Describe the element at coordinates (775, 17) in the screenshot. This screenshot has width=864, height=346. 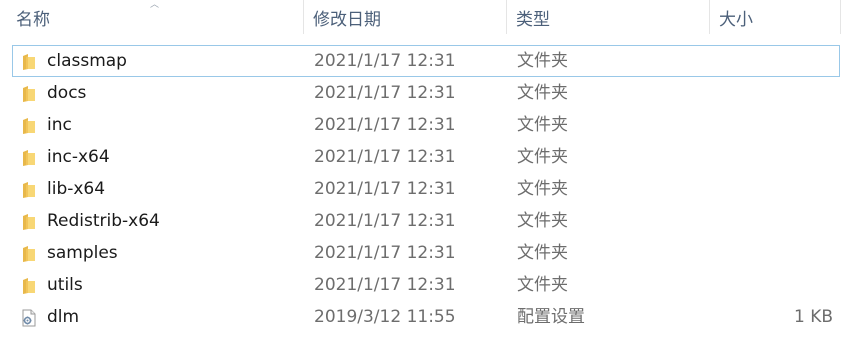
I see `column-header-size: 大小` at that location.